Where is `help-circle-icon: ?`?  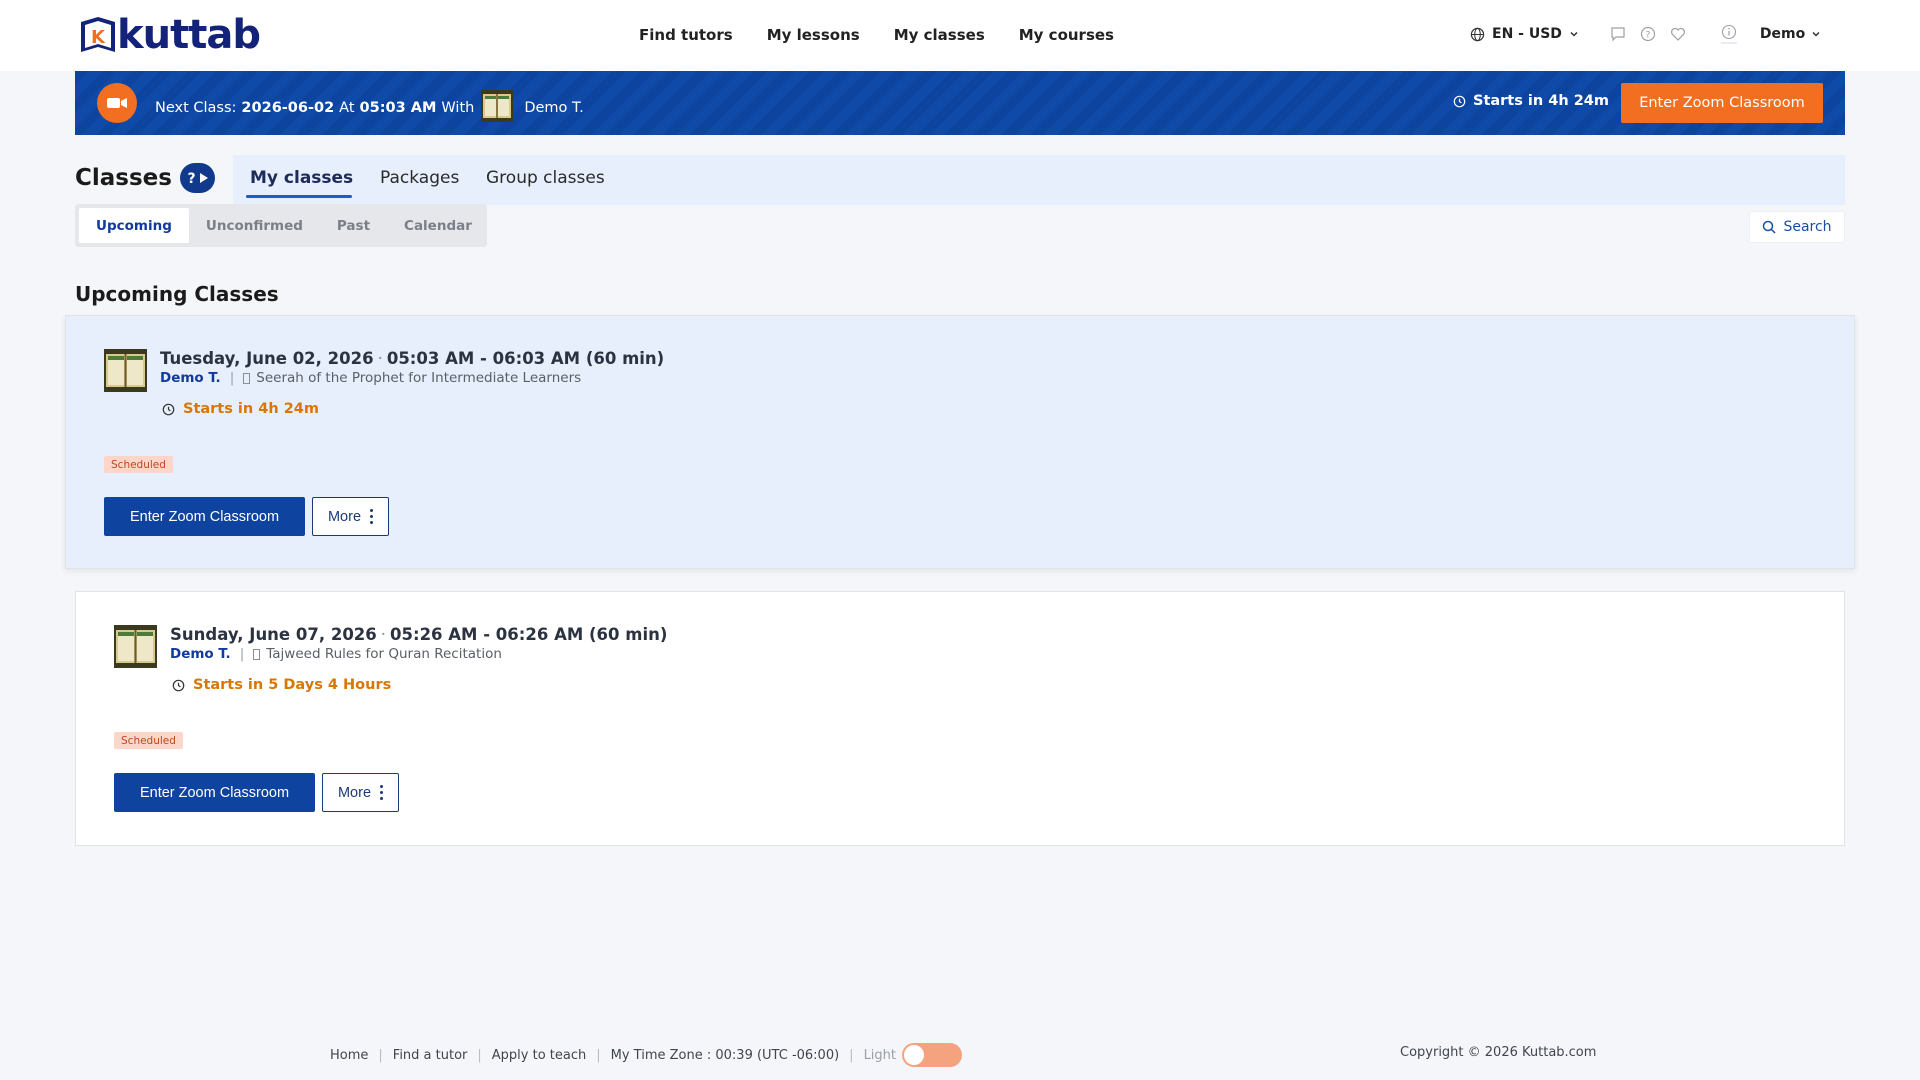 help-circle-icon: ? is located at coordinates (1648, 34).